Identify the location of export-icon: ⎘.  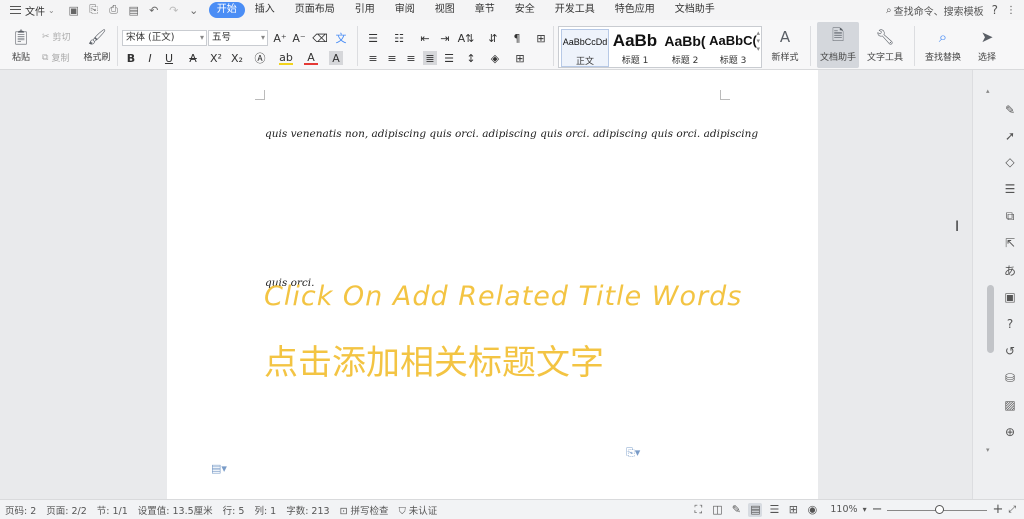
(94, 10).